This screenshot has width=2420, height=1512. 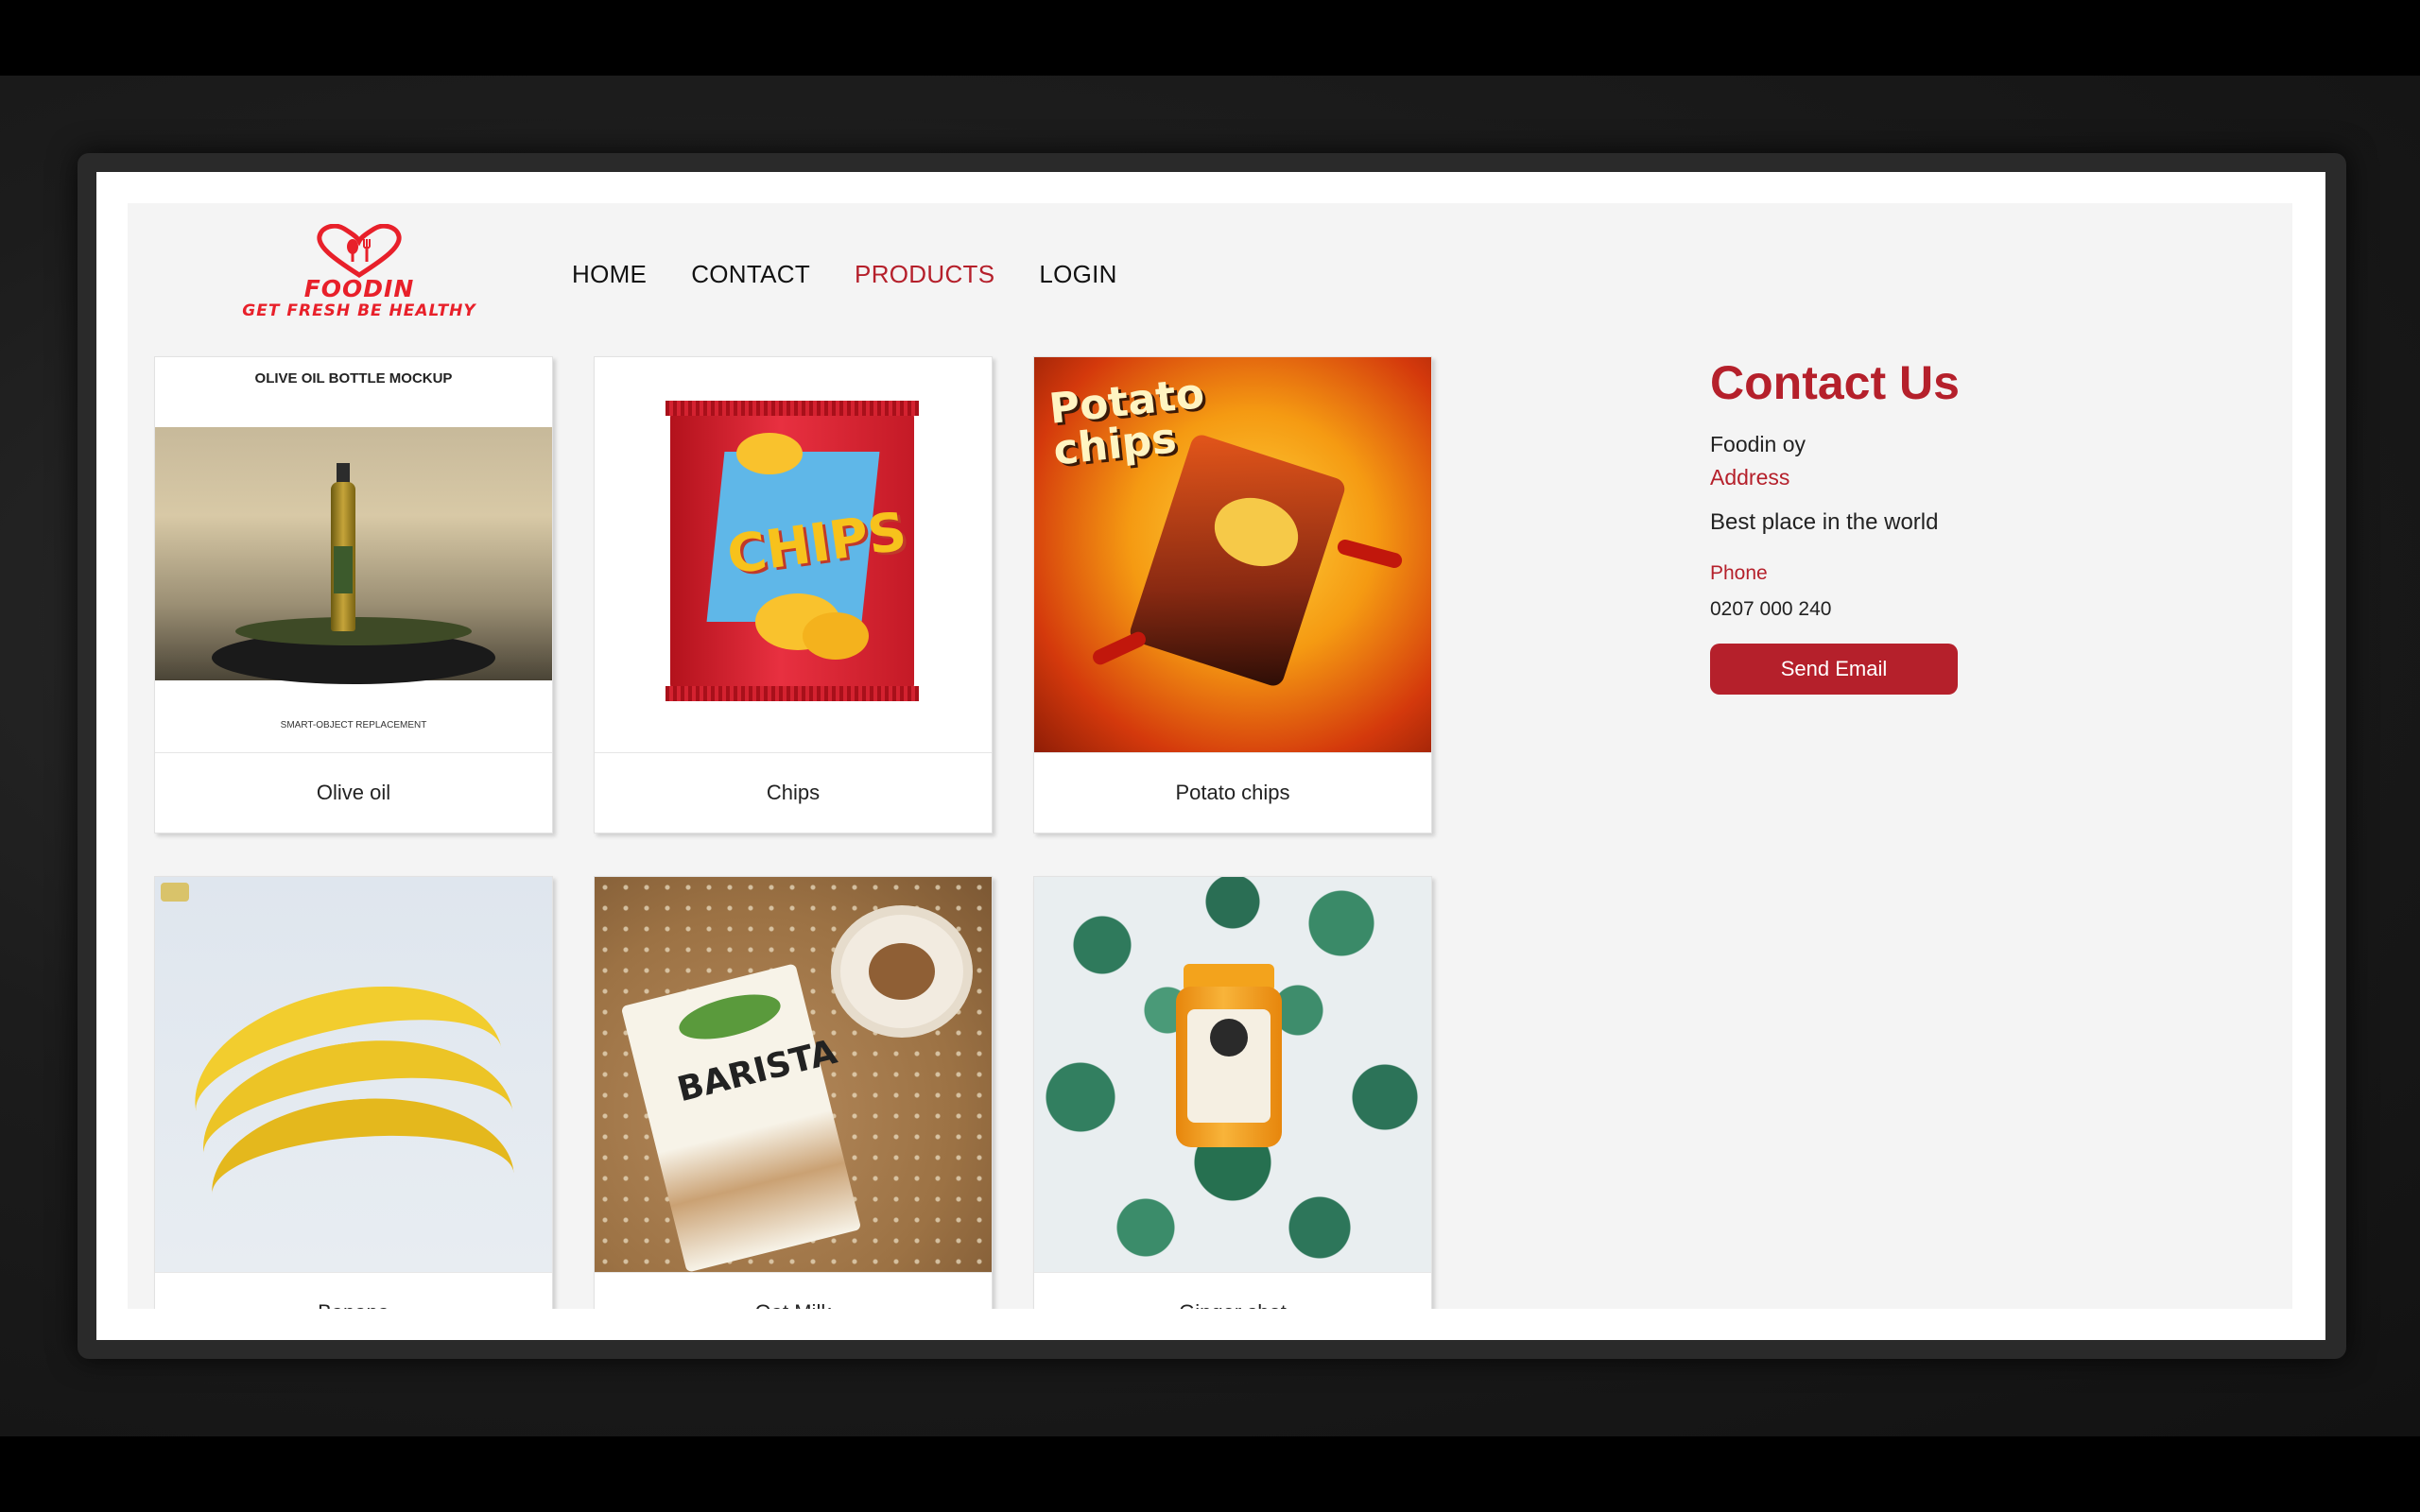 I want to click on product-name: Chips, so click(x=793, y=792).